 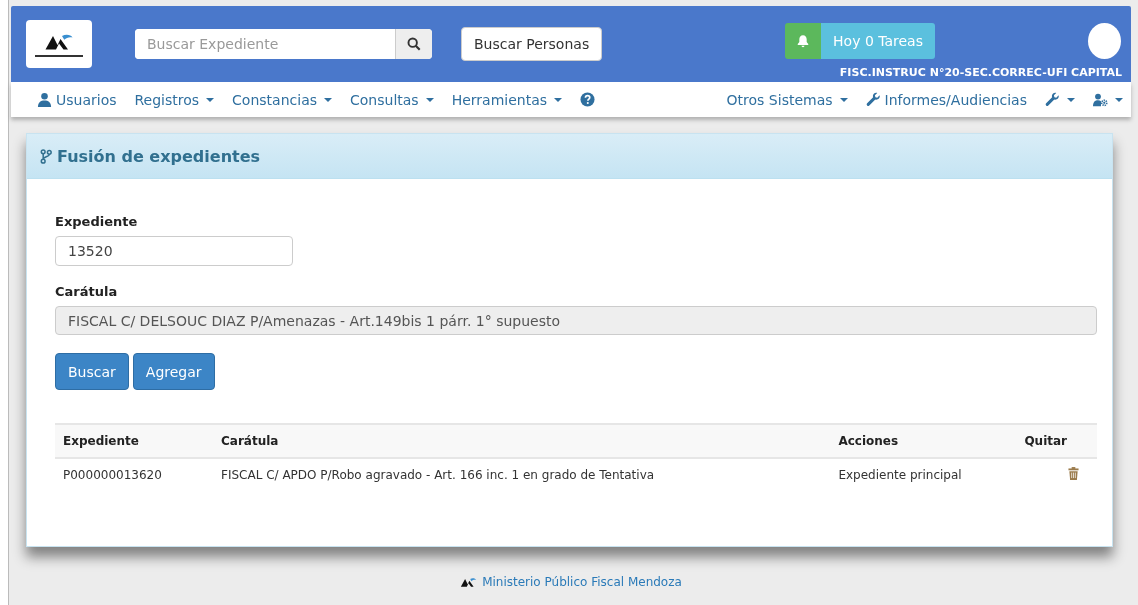 What do you see at coordinates (92, 371) in the screenshot?
I see `action-button: Buscar` at bounding box center [92, 371].